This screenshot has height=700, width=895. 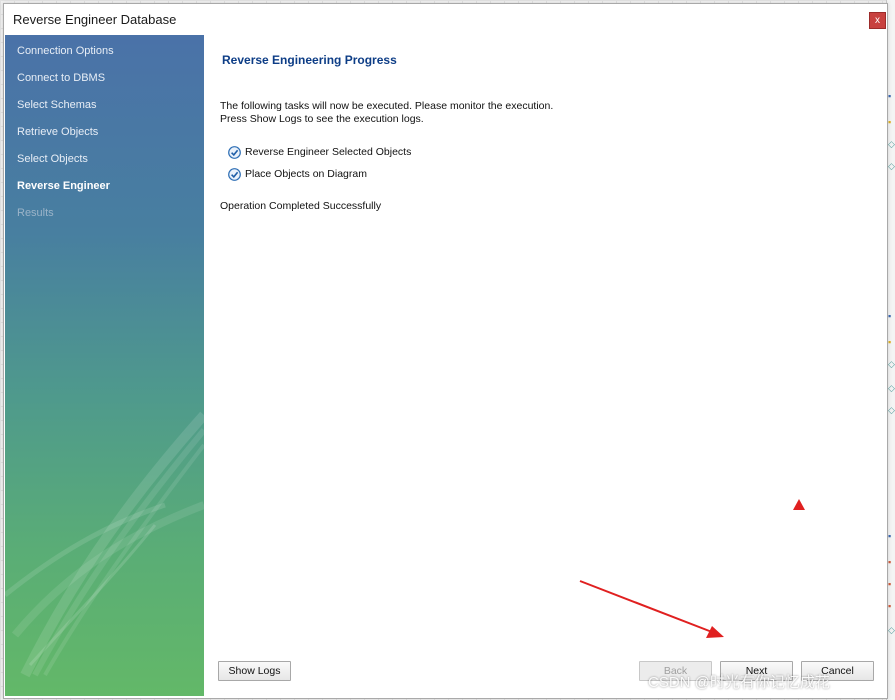 What do you see at coordinates (254, 671) in the screenshot?
I see `show-logs-button: Show Logs` at bounding box center [254, 671].